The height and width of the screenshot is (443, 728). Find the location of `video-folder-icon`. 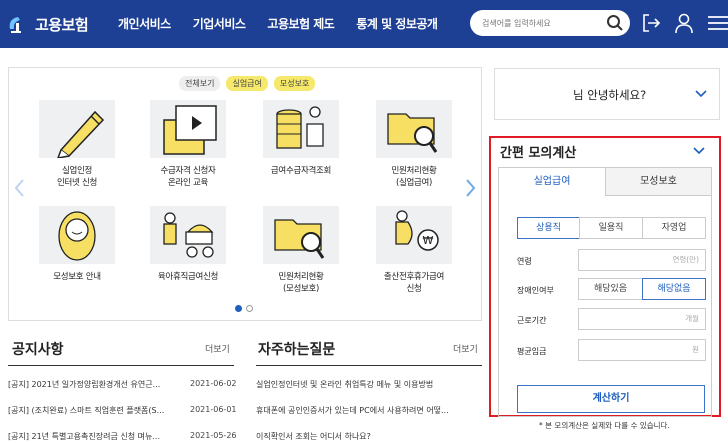

video-folder-icon is located at coordinates (190, 130).